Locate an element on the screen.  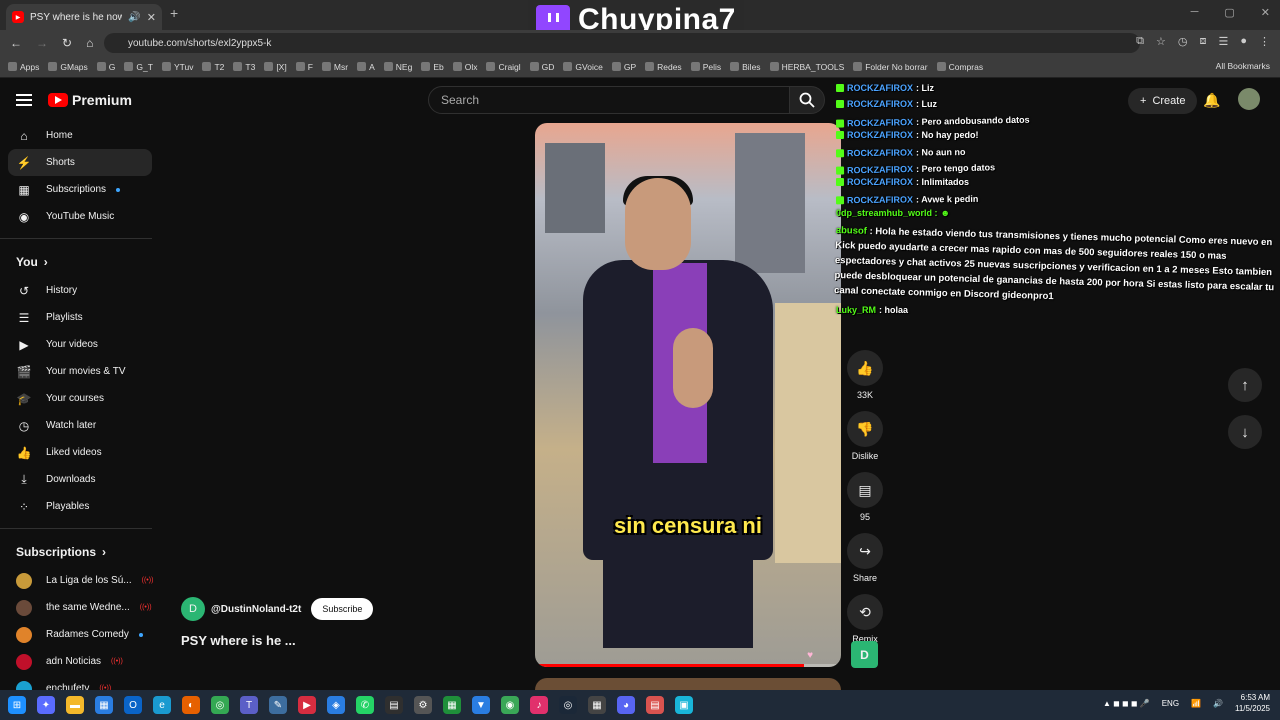
sidebar-item: ◷ Watch later is located at coordinates (80, 425).